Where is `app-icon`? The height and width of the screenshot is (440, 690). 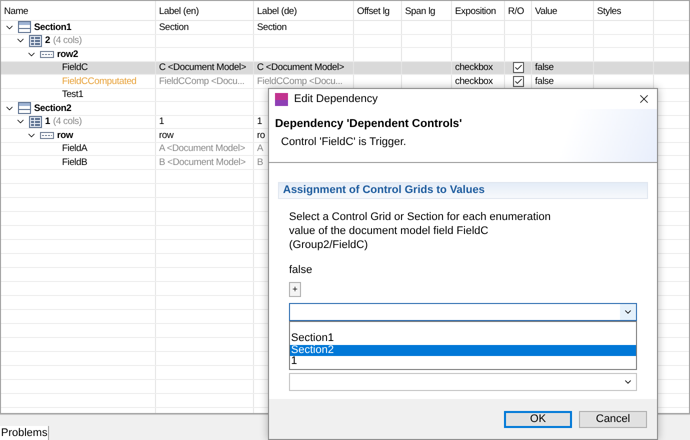
app-icon is located at coordinates (281, 99).